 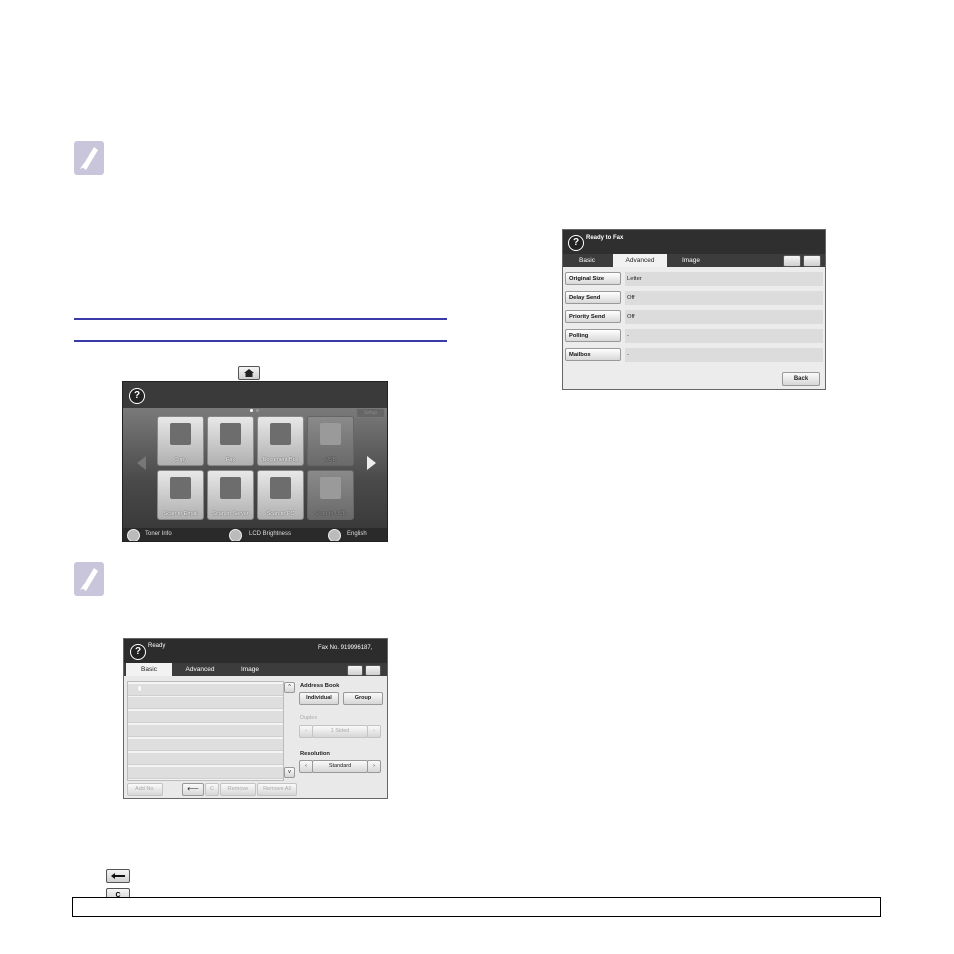 I want to click on input-cursor: ▮, so click(x=140, y=689).